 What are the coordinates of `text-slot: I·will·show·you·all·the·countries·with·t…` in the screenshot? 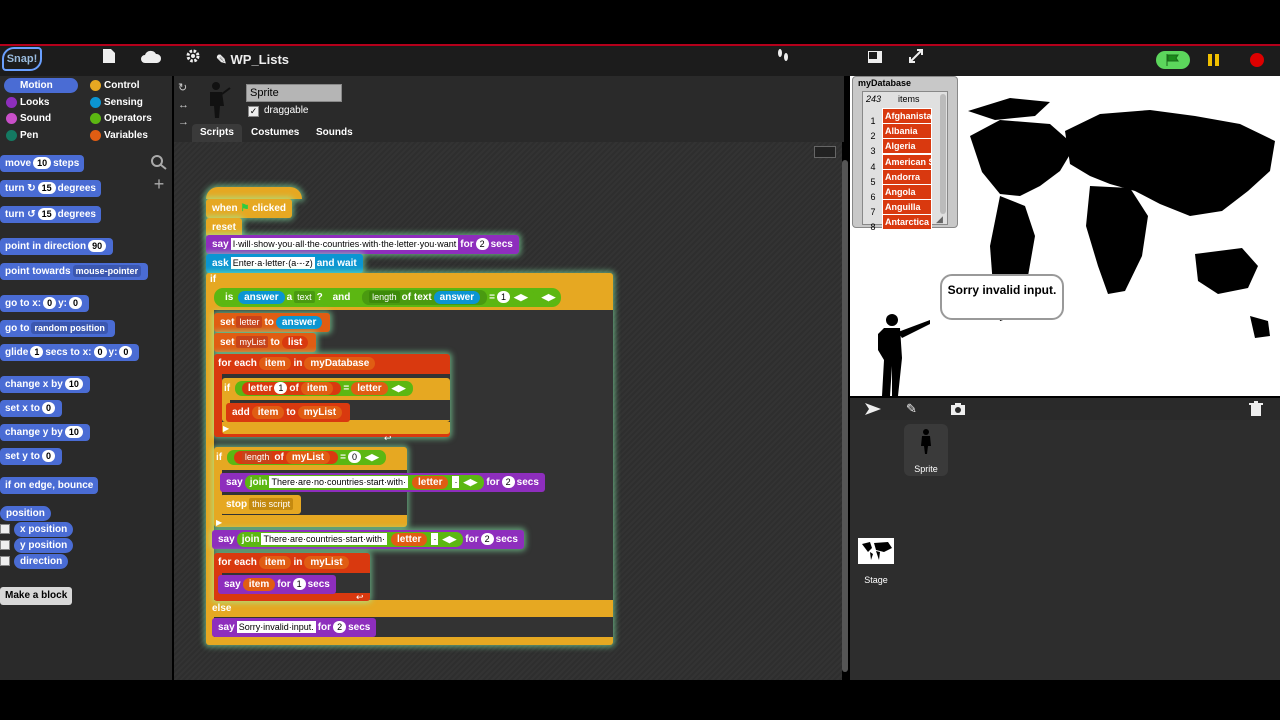 It's located at (344, 244).